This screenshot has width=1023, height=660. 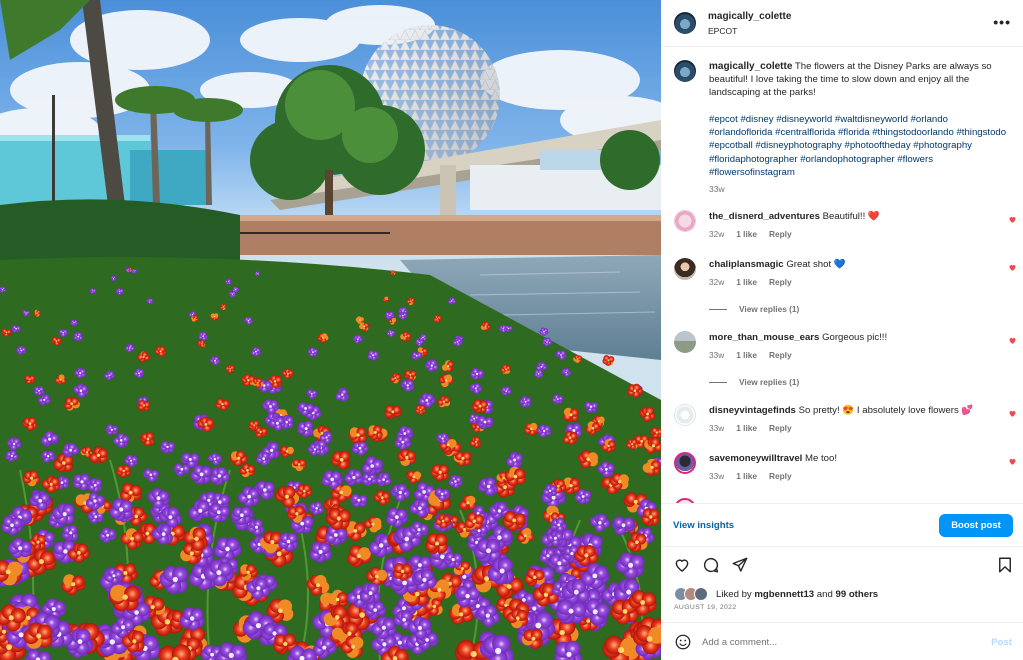 I want to click on add-comment-bar: Post, so click(x=842, y=641).